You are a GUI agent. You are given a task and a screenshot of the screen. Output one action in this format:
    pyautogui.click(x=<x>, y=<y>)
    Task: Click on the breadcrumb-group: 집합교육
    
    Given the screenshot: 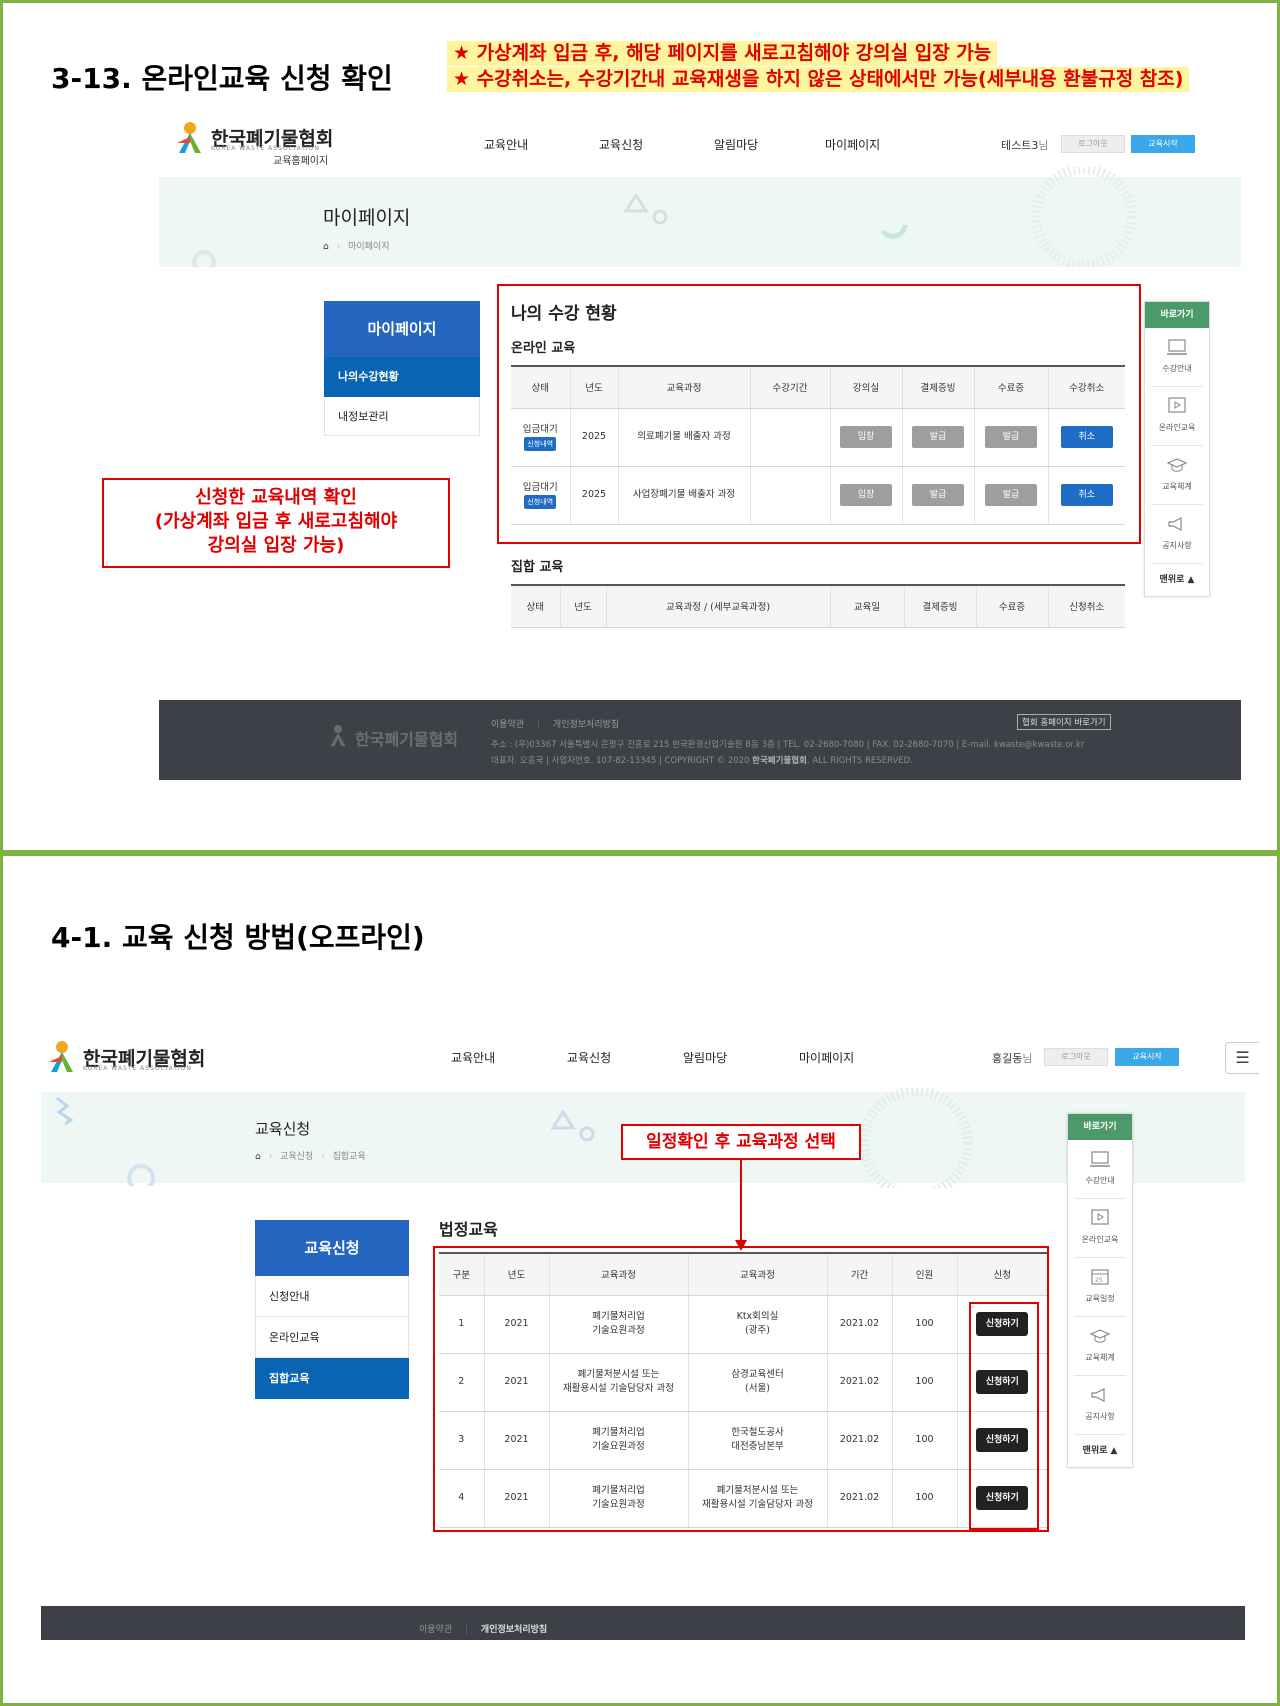 What is the action you would take?
    pyautogui.click(x=349, y=1157)
    